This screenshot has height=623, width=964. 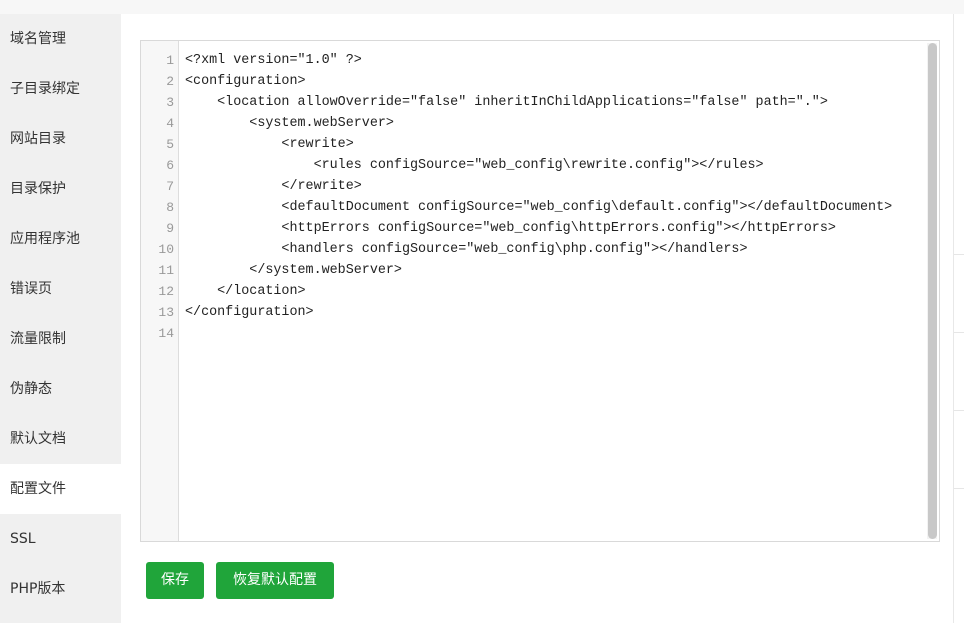 I want to click on sidebar-item-subdirectory-binding: 子目录绑定, so click(x=60, y=89).